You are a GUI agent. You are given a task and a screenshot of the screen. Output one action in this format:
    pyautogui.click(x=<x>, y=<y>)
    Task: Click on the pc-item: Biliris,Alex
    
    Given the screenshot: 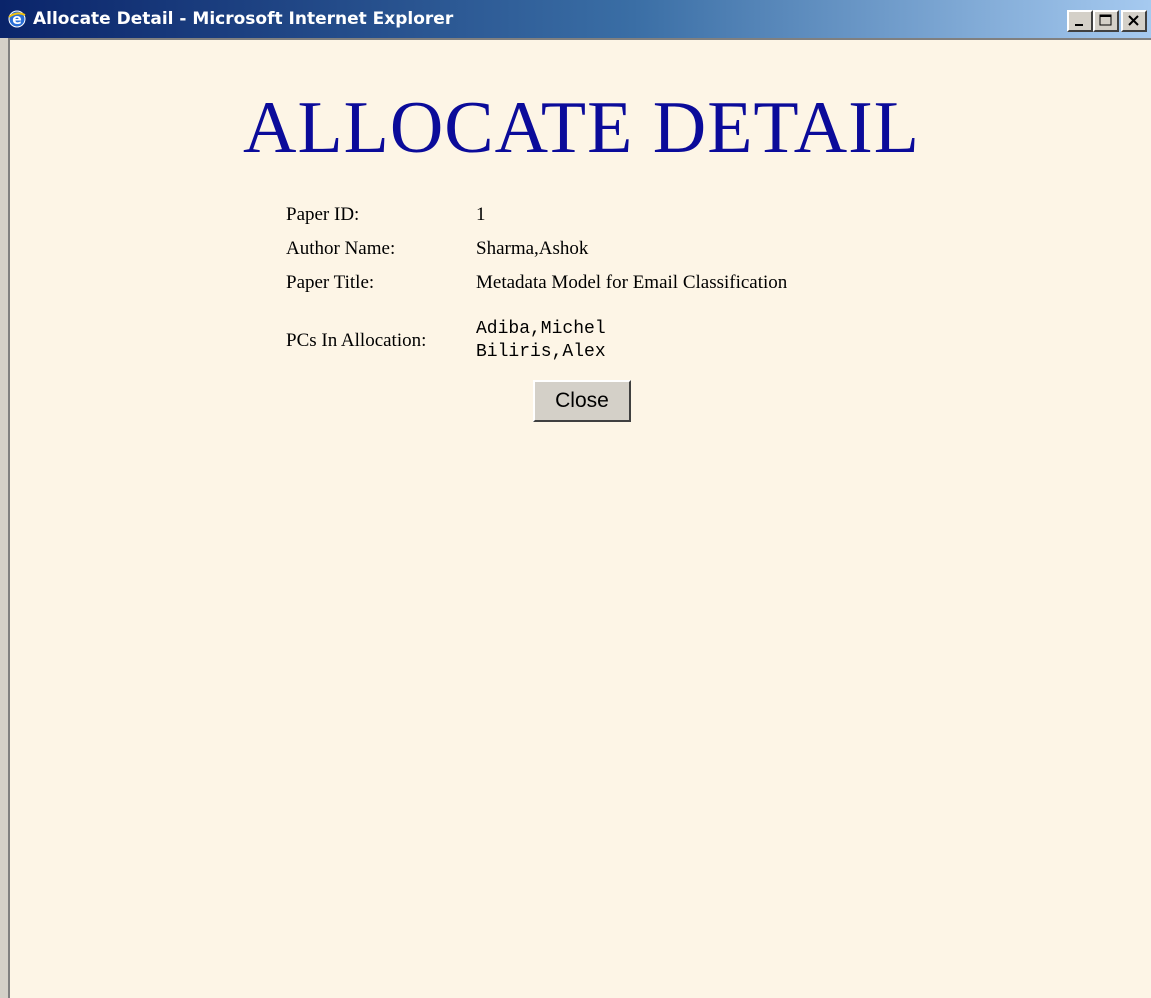 What is the action you would take?
    pyautogui.click(x=541, y=352)
    